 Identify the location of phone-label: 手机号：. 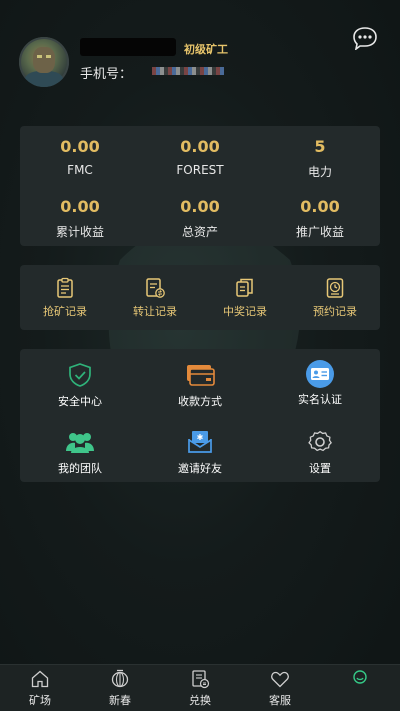
(106, 74).